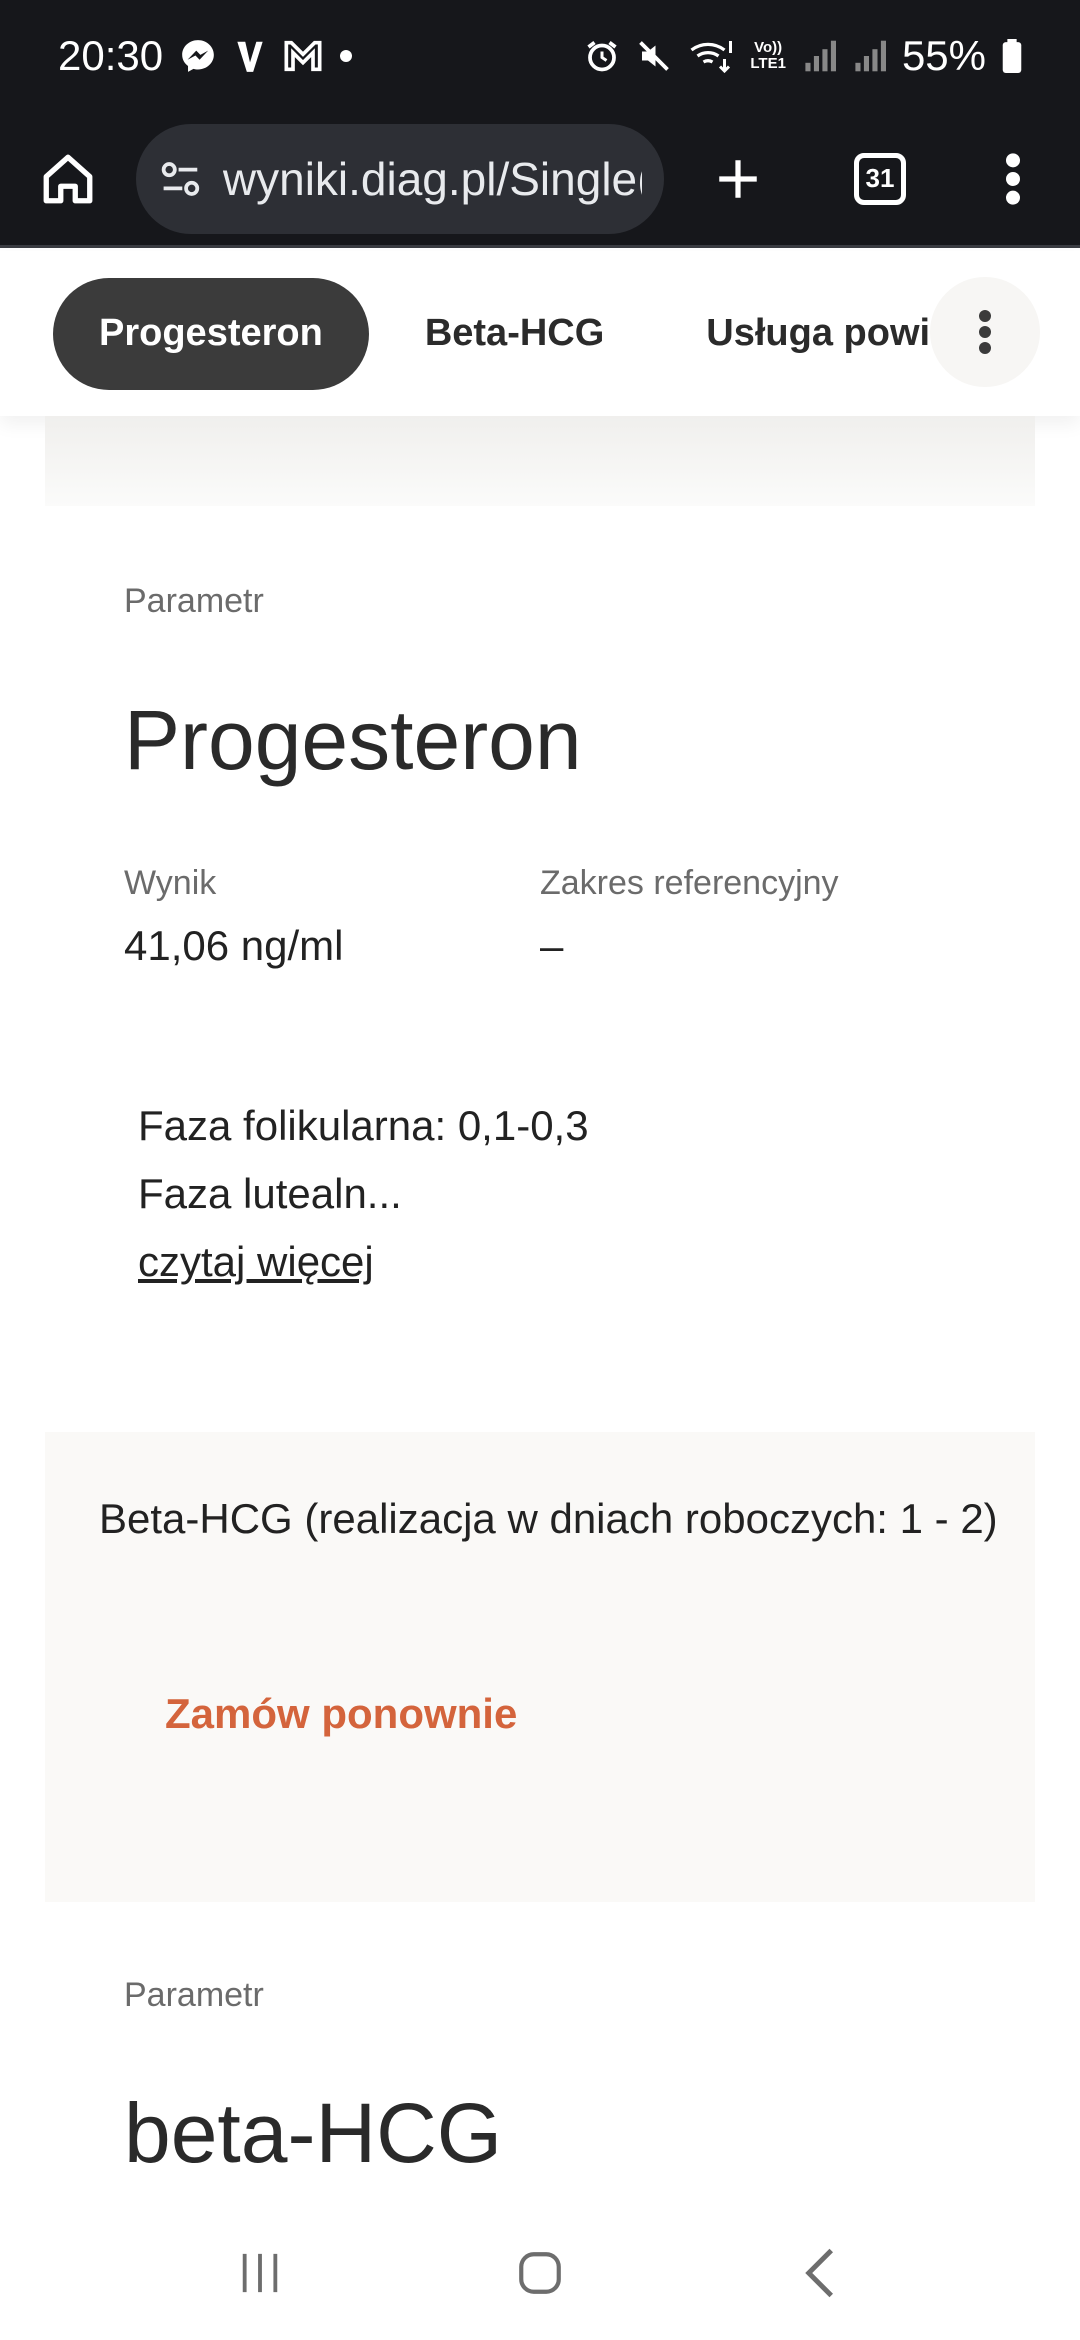 The image size is (1080, 2340). I want to click on status-bar: 20:30 Vo)) LTE1 55%, so click(540, 56).